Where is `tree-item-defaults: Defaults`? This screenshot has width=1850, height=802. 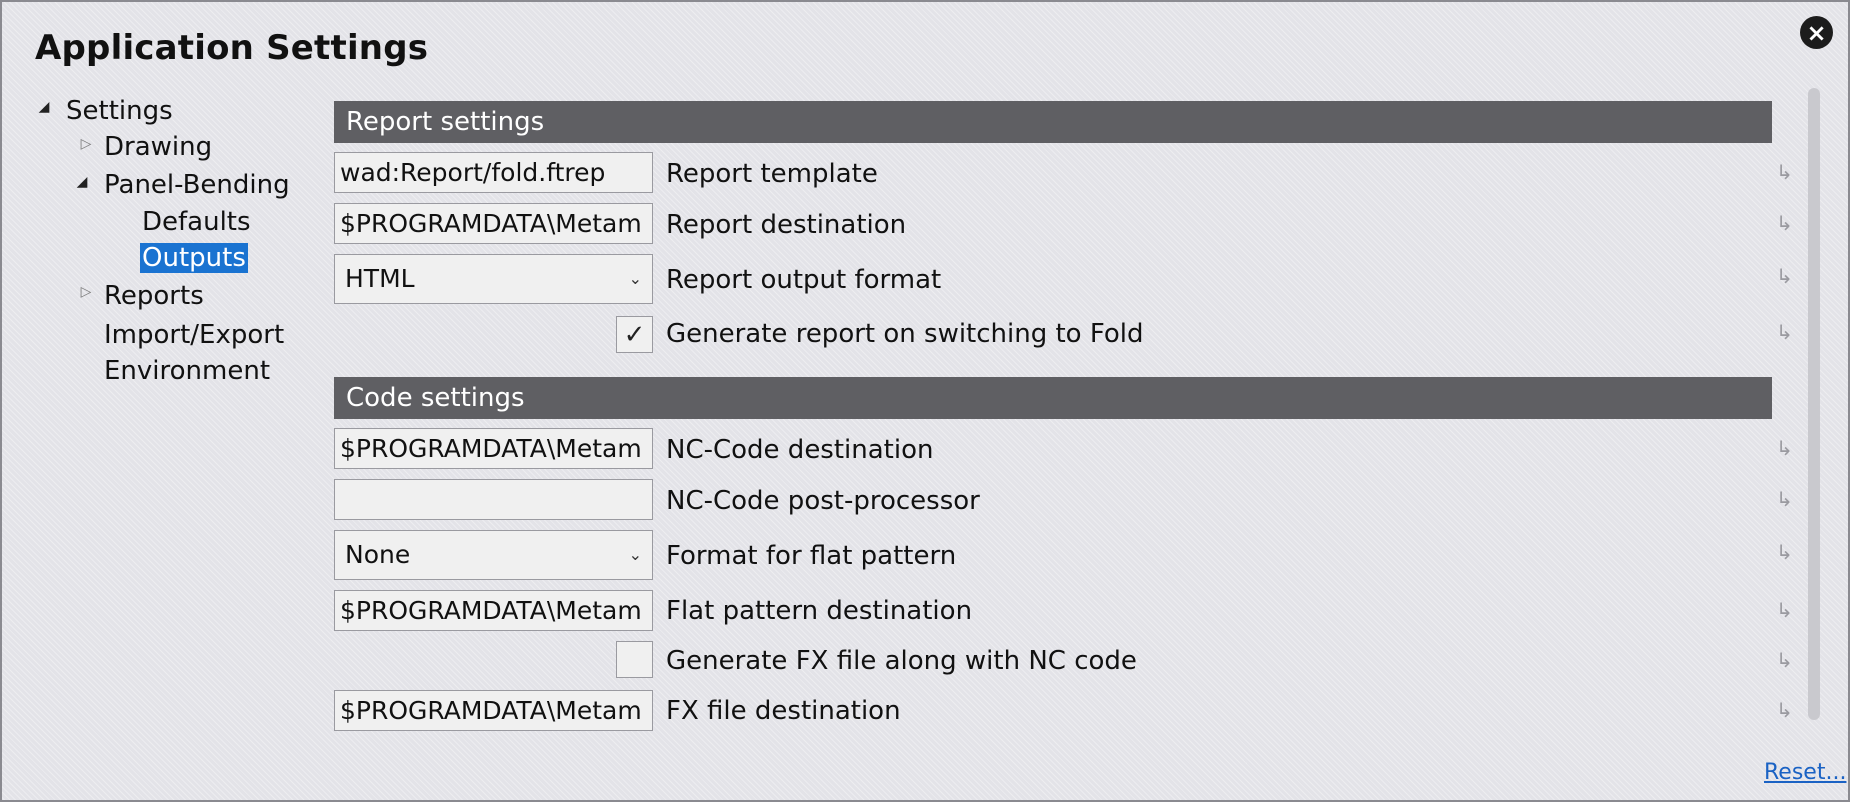 tree-item-defaults: Defaults is located at coordinates (196, 222).